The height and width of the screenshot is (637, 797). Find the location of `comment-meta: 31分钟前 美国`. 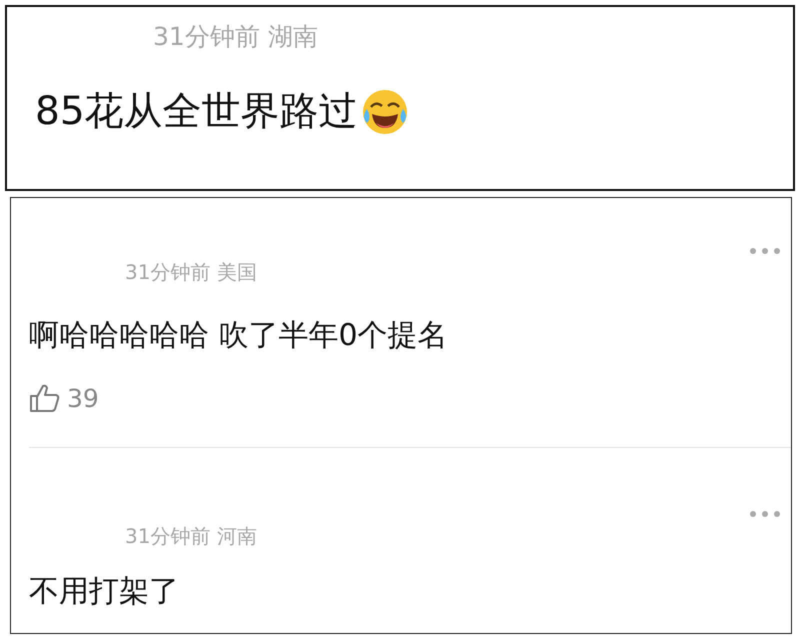

comment-meta: 31分钟前 美国 is located at coordinates (191, 272).